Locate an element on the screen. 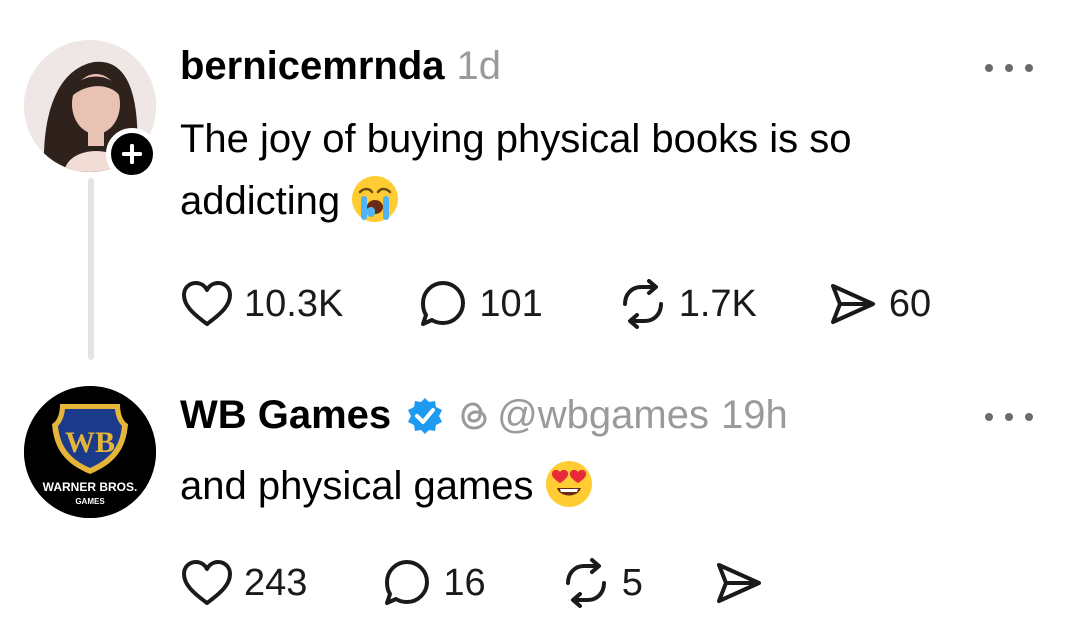 Image resolution: width=1068 pixels, height=623 pixels. reply-count: 101 is located at coordinates (511, 303).